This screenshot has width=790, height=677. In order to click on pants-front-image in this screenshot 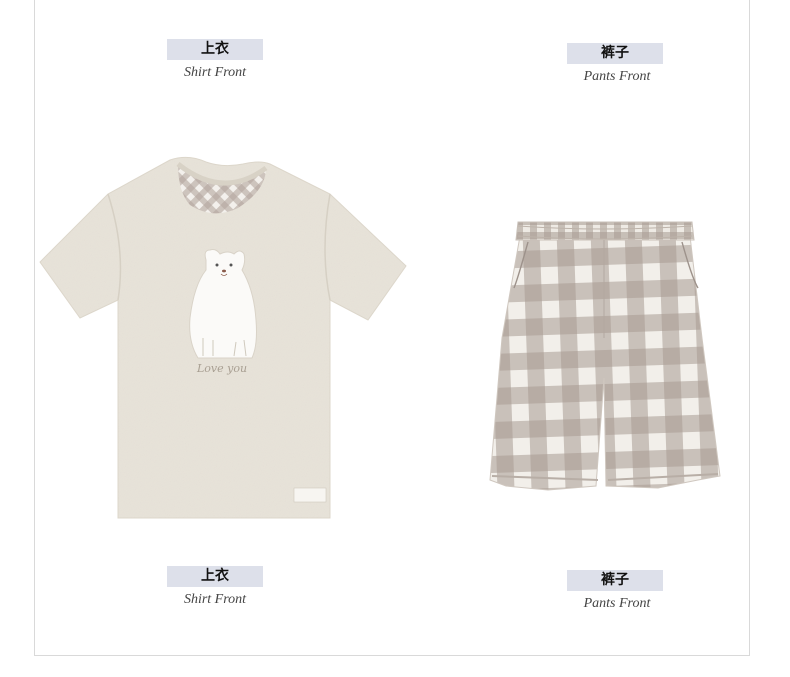, I will do `click(605, 356)`.